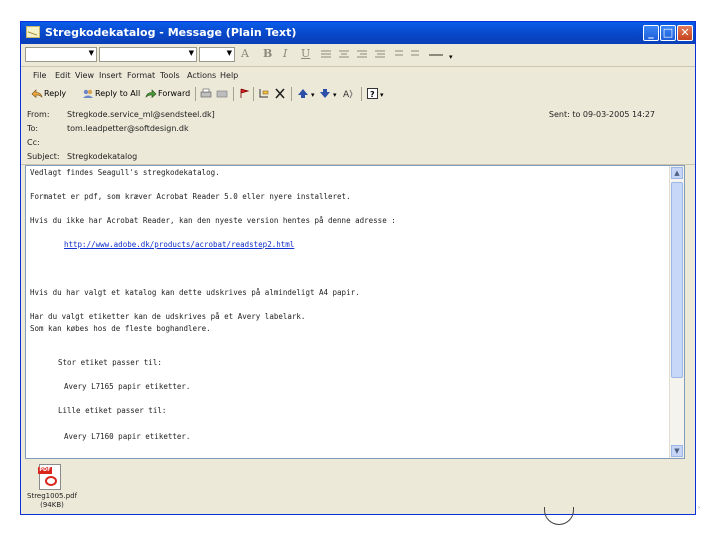 The height and width of the screenshot is (540, 720). I want to click on slide-mark: ›, so click(699, 508).